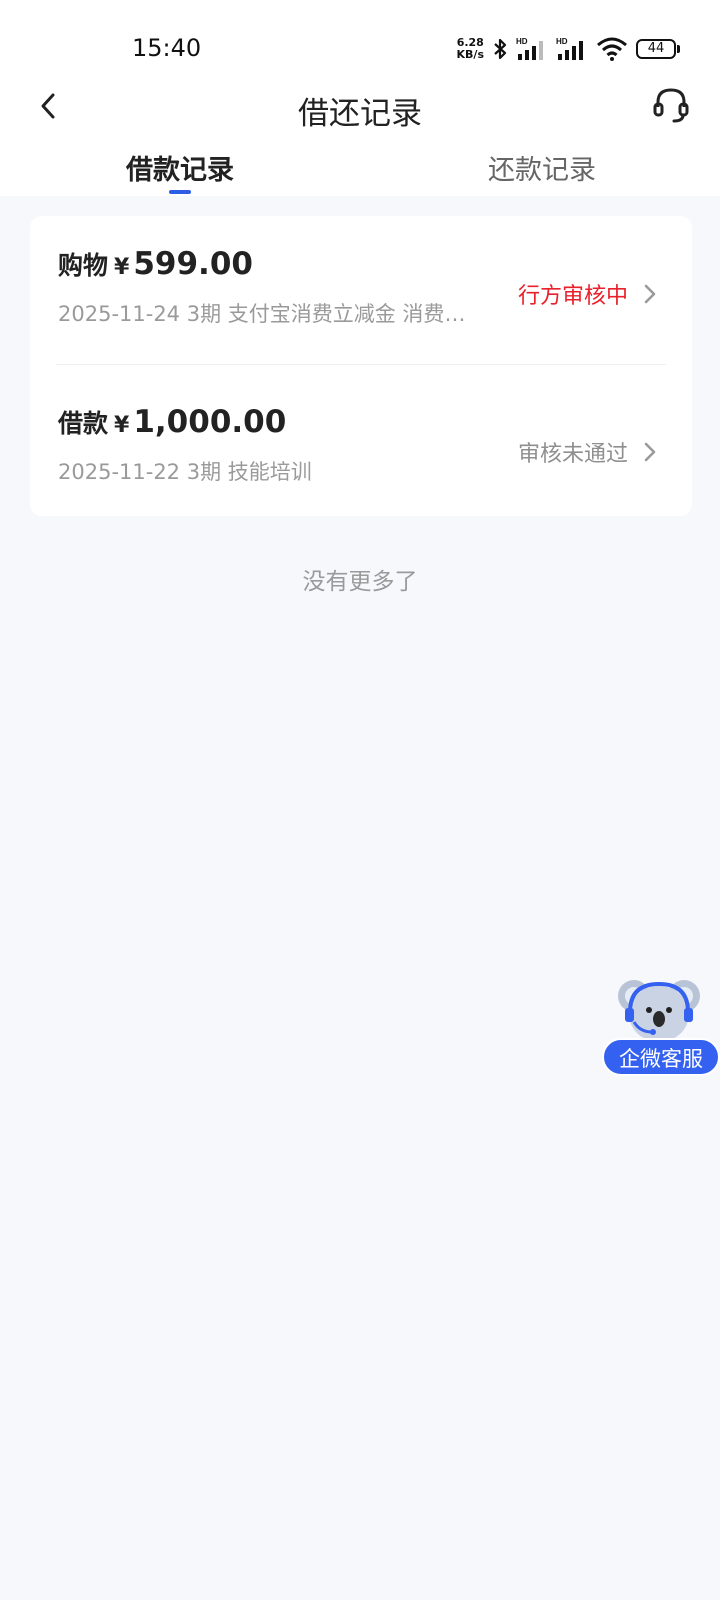 This screenshot has height=1600, width=720. Describe the element at coordinates (193, 264) in the screenshot. I see `record-amount: 599.00` at that location.